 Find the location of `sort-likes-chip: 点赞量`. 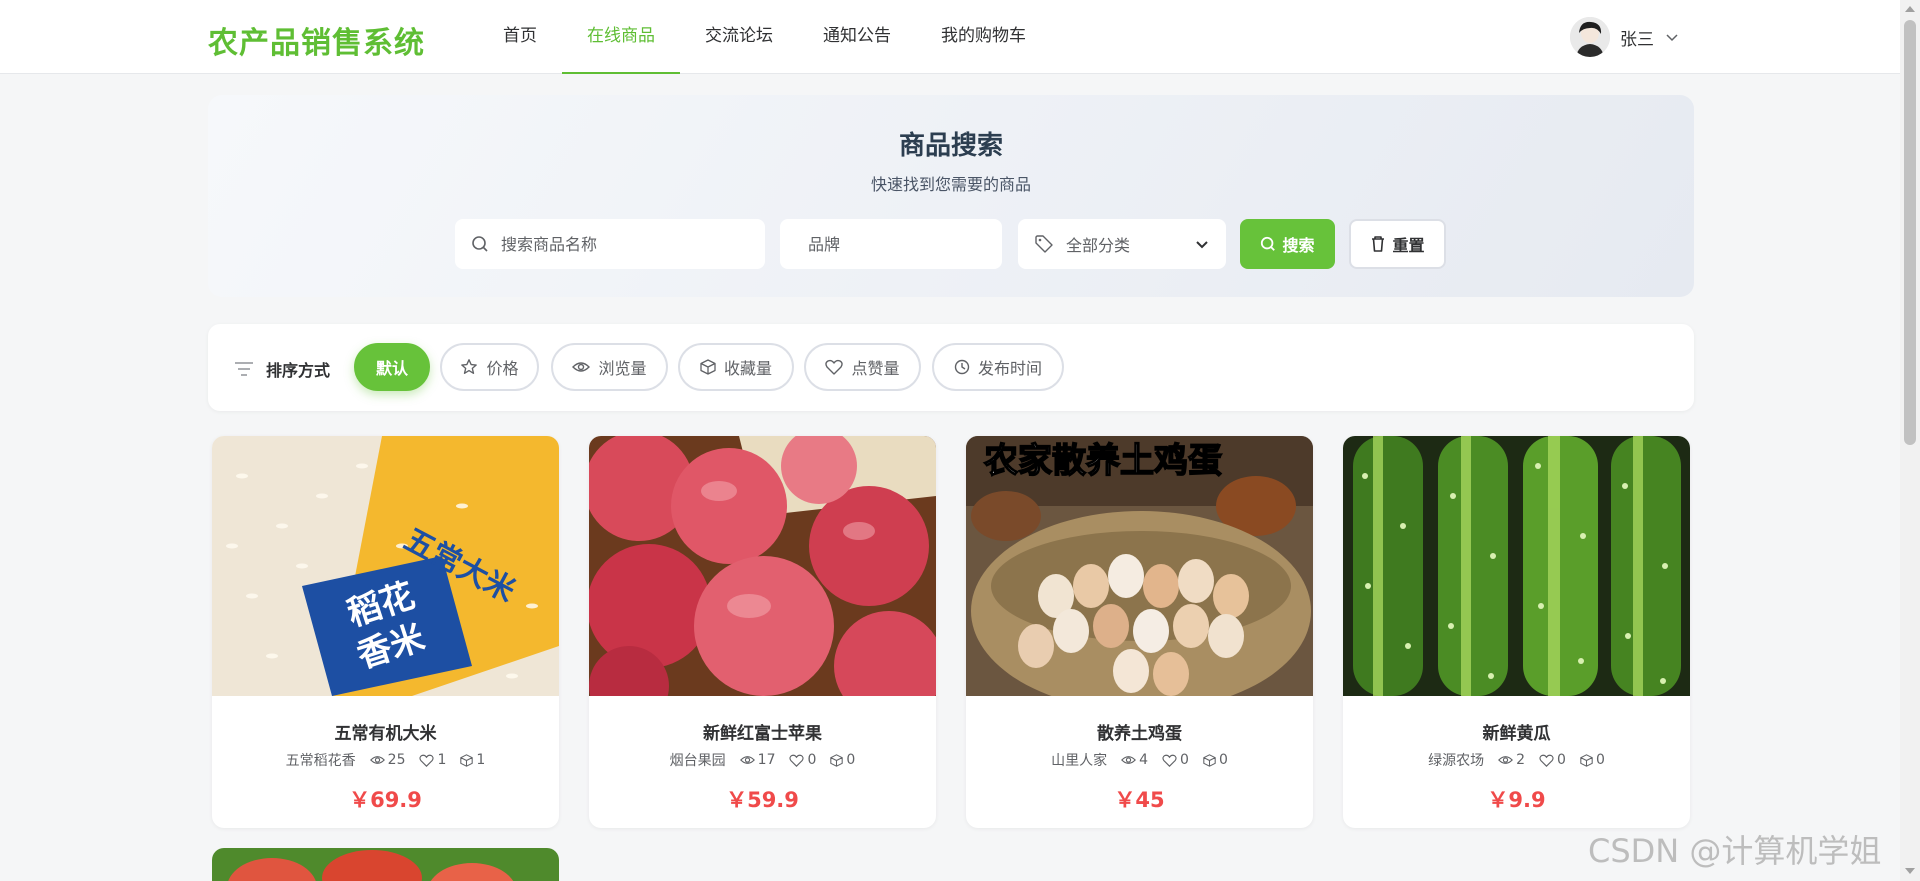

sort-likes-chip: 点赞量 is located at coordinates (862, 367).